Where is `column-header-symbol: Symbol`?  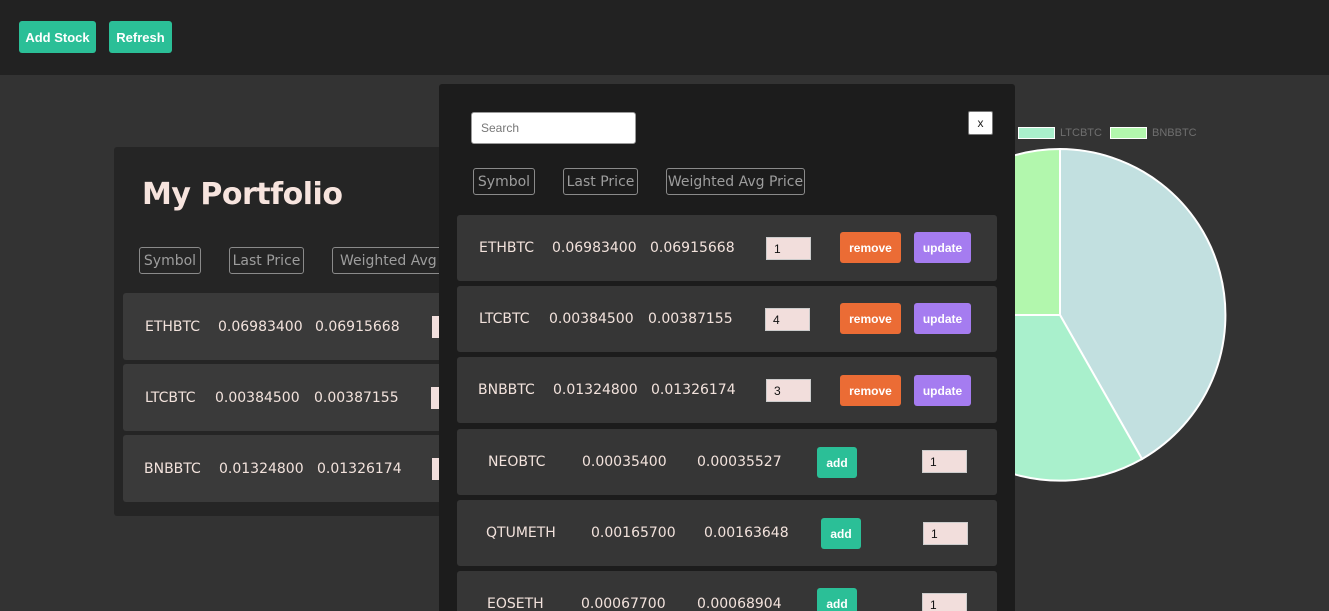
column-header-symbol: Symbol is located at coordinates (504, 181).